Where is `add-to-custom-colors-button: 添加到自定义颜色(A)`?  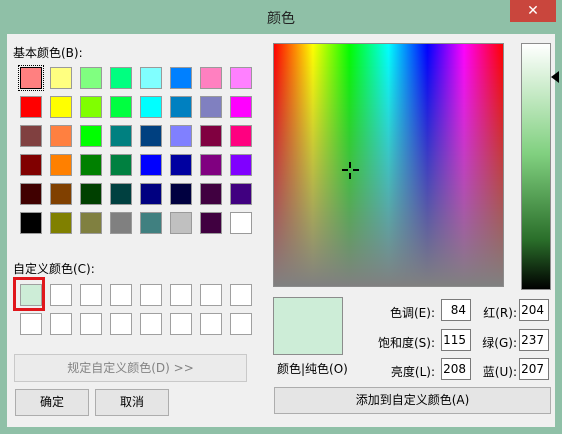
add-to-custom-colors-button: 添加到自定义颜色(A) is located at coordinates (412, 400).